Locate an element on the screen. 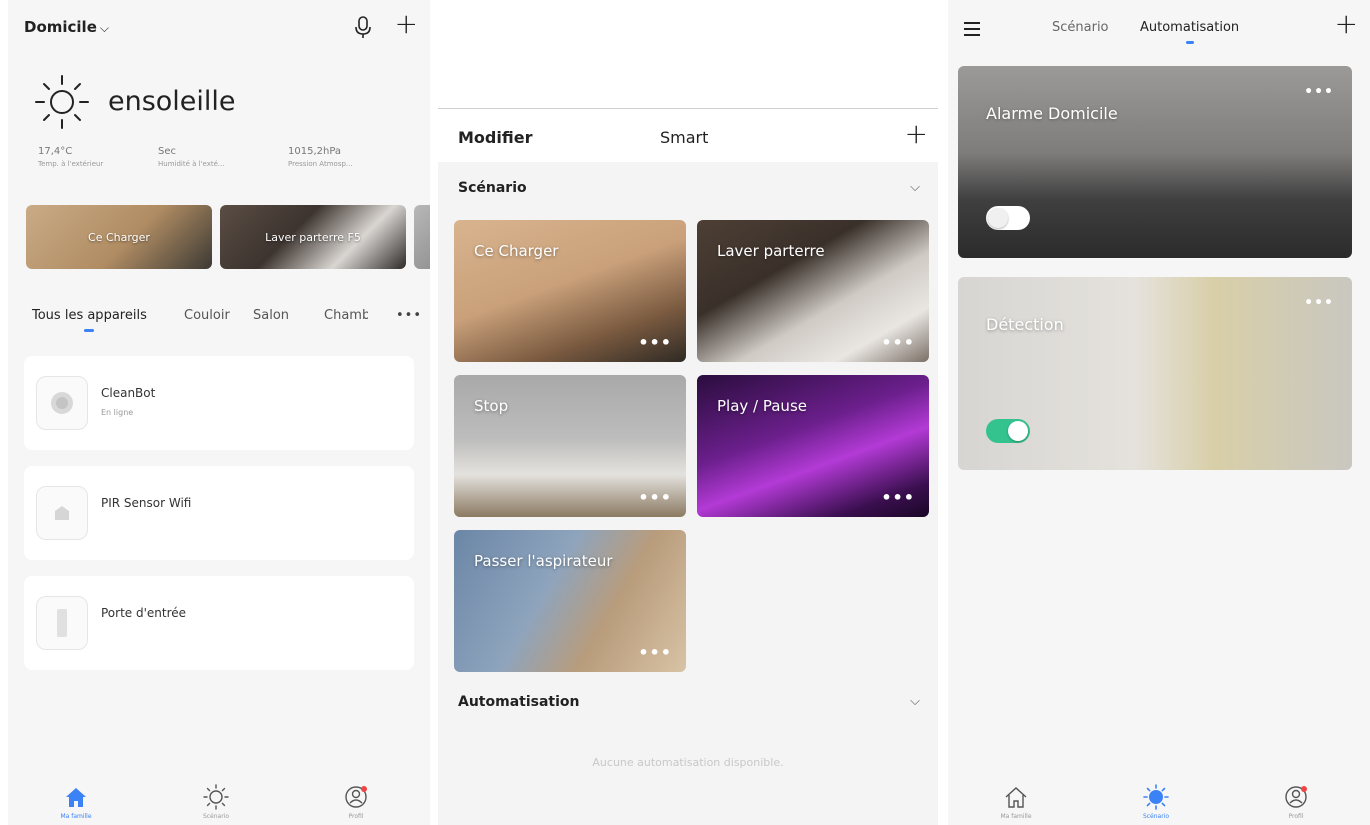 This screenshot has height=825, width=1370. section-title-scenario: Scénario is located at coordinates (492, 188).